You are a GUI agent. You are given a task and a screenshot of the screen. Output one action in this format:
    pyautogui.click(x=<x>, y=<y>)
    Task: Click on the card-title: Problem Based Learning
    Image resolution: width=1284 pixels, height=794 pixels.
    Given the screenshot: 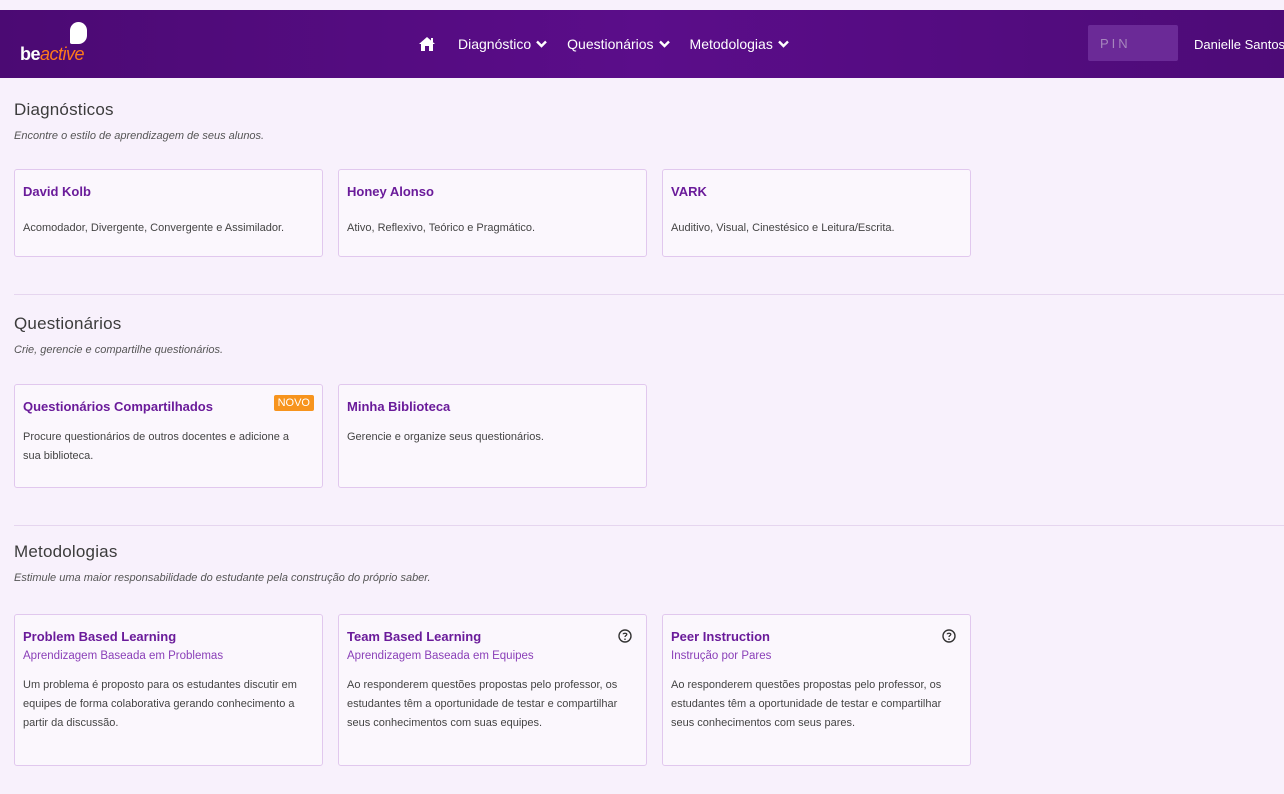 What is the action you would take?
    pyautogui.click(x=100, y=636)
    